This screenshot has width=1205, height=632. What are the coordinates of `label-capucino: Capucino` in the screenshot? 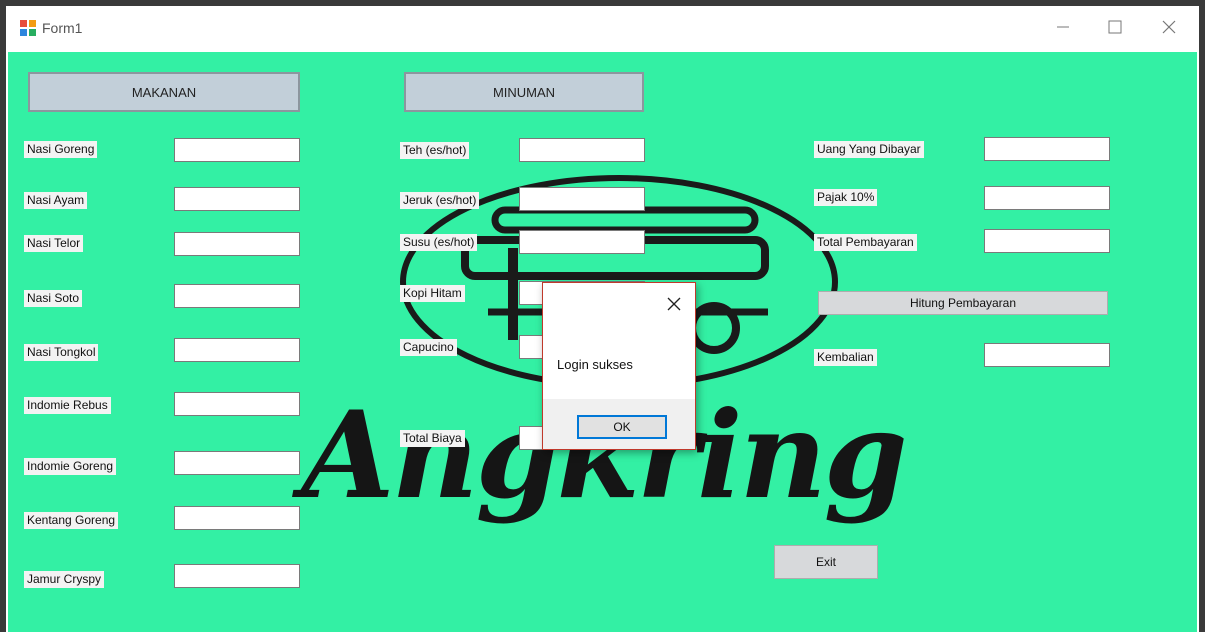 It's located at (428, 347).